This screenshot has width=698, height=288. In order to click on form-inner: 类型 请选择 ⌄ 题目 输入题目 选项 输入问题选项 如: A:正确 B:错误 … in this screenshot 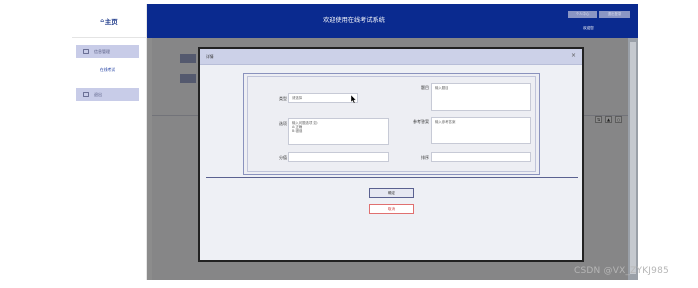, I will do `click(391, 124)`.